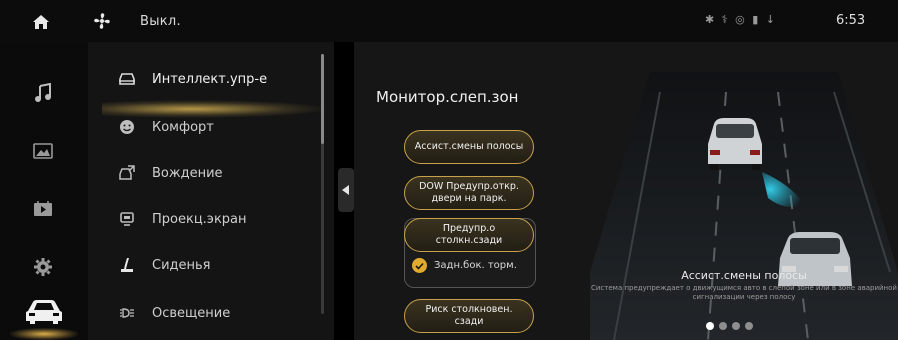  What do you see at coordinates (127, 79) in the screenshot?
I see `intelligent-drive-icon` at bounding box center [127, 79].